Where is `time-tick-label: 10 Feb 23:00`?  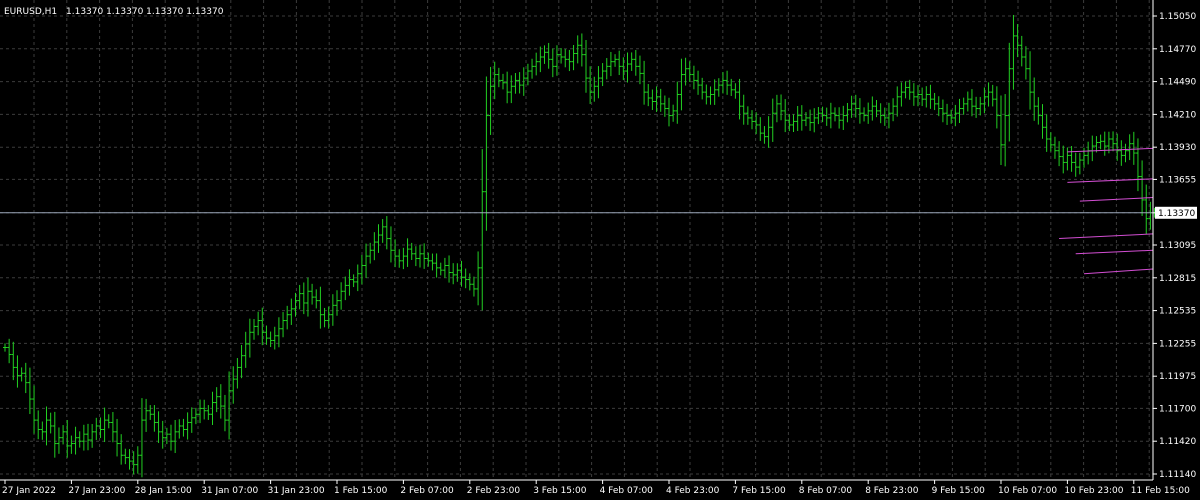 time-tick-label: 10 Feb 23:00 is located at coordinates (1093, 491).